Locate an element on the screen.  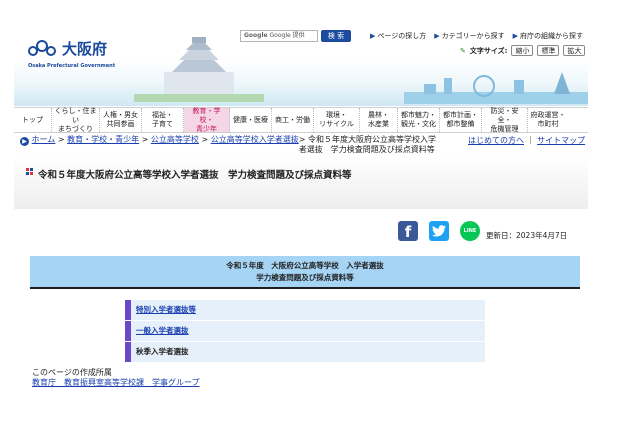
list-item: 特別入学者選抜等 is located at coordinates (305, 310).